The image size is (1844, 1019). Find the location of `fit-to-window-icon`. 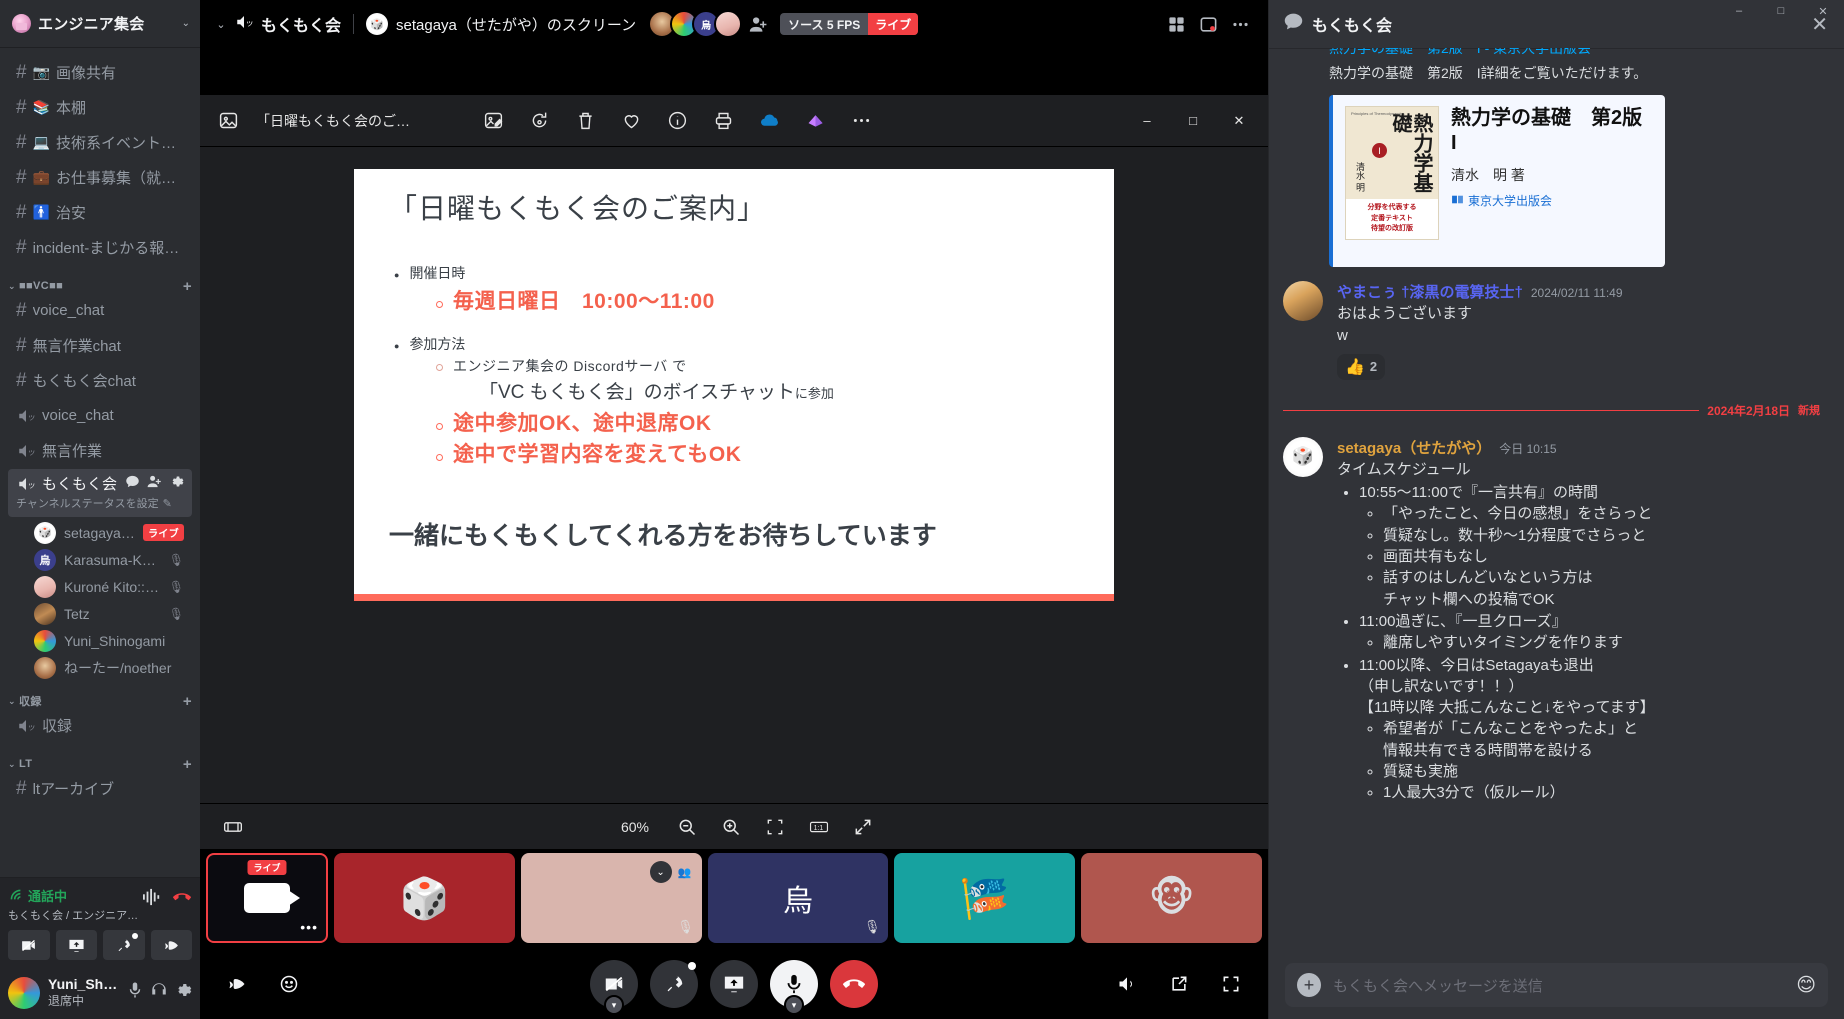

fit-to-window-icon is located at coordinates (775, 827).